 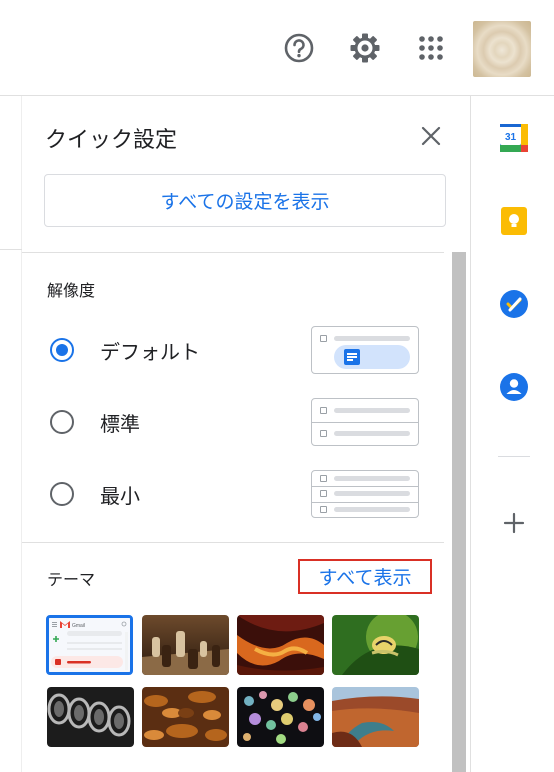 What do you see at coordinates (62, 350) in the screenshot?
I see `radio-default` at bounding box center [62, 350].